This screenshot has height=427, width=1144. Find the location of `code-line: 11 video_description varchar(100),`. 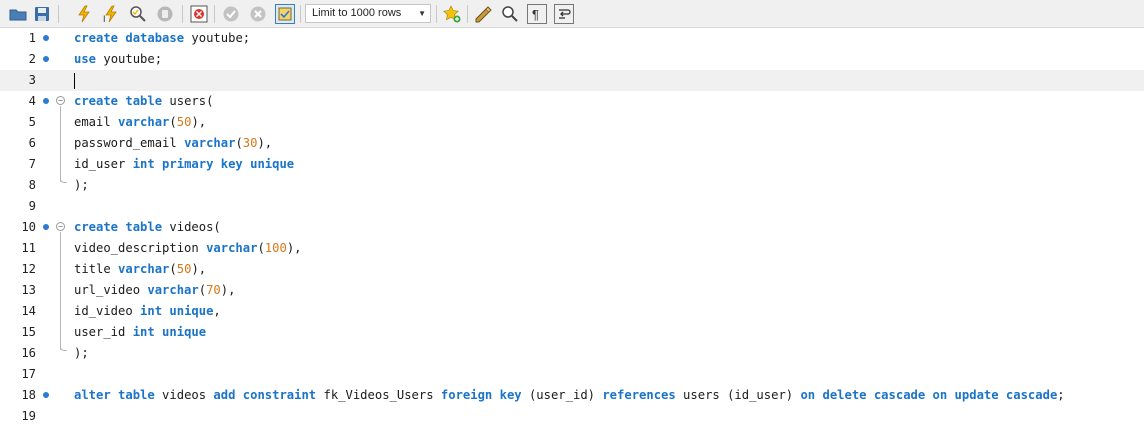

code-line: 11 video_description varchar(100), is located at coordinates (572, 248).